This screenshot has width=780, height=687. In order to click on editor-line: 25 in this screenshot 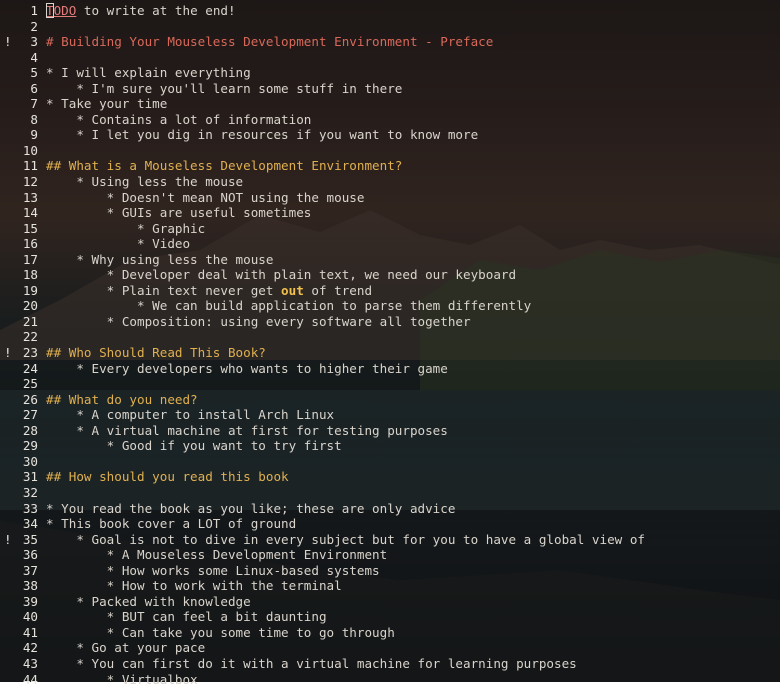, I will do `click(390, 384)`.